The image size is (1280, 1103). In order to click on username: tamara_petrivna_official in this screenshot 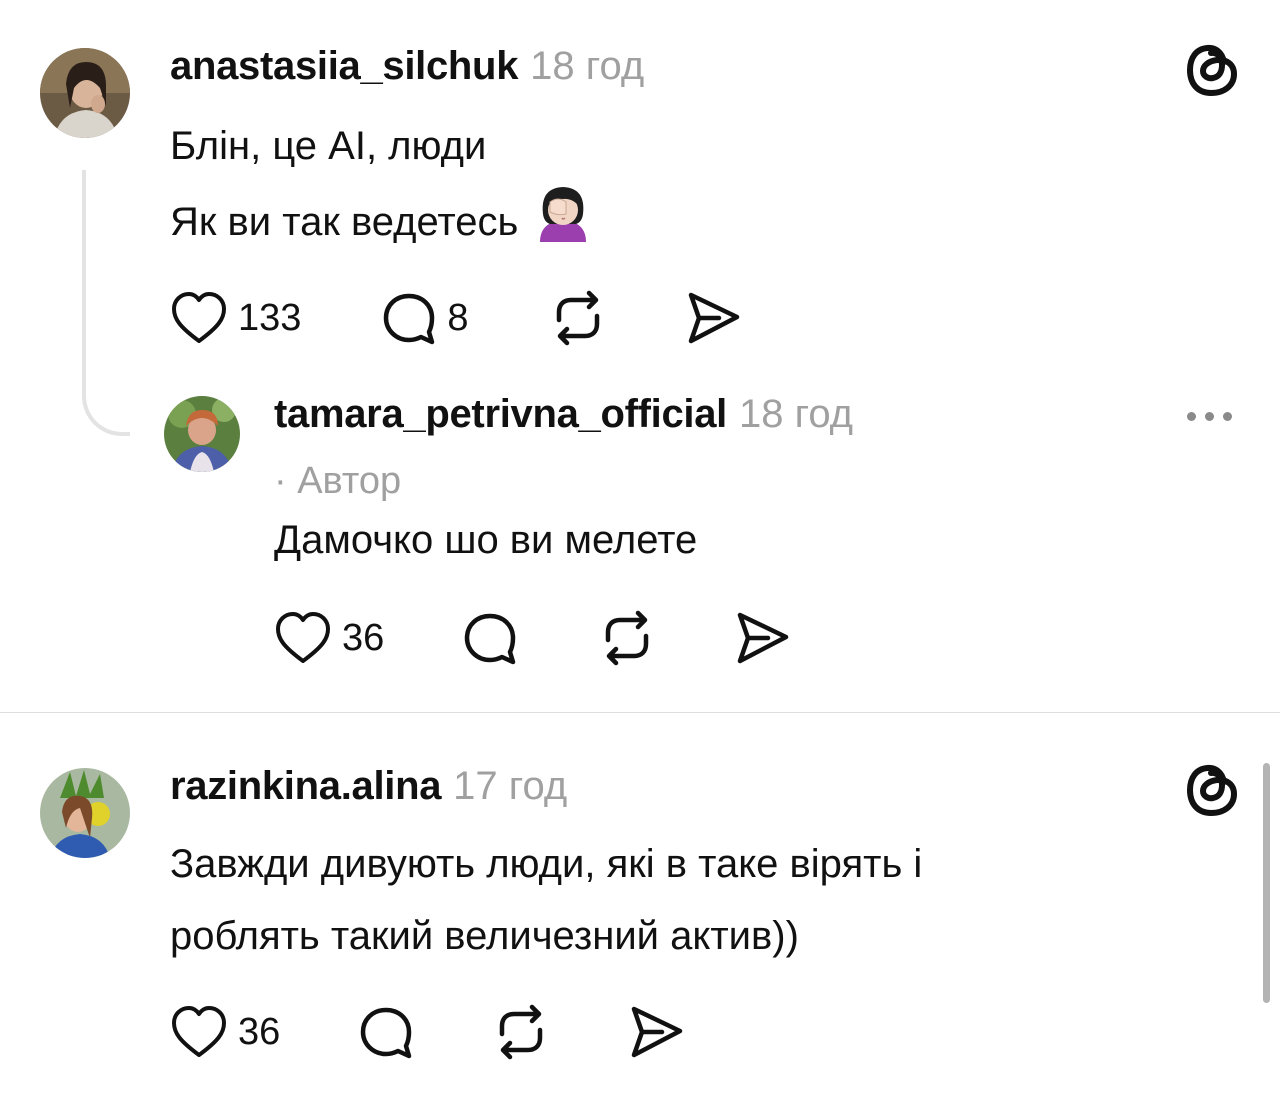, I will do `click(500, 414)`.